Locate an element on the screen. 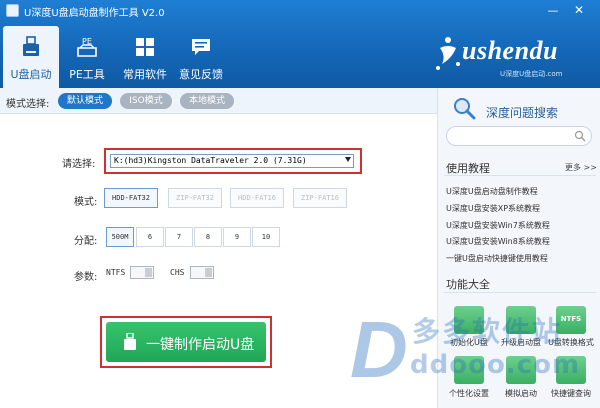 Image resolution: width=600 pixels, height=408 pixels. function-label: 初始化U盘 is located at coordinates (469, 342).